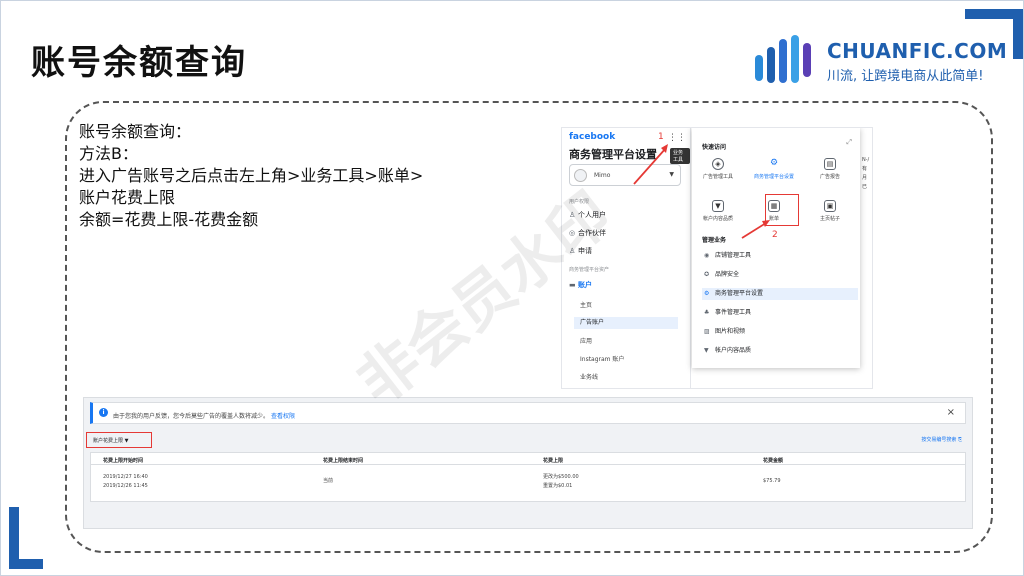 This screenshot has height=576, width=1024. I want to click on manage-business-title: 管理业务, so click(714, 240).